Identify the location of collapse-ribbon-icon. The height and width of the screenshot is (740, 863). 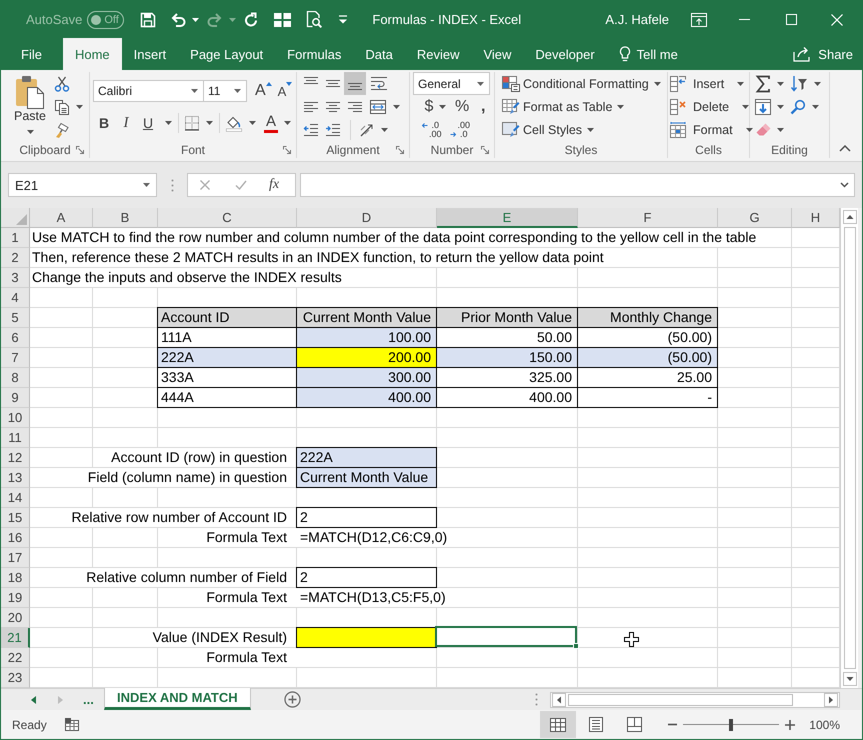
(845, 148).